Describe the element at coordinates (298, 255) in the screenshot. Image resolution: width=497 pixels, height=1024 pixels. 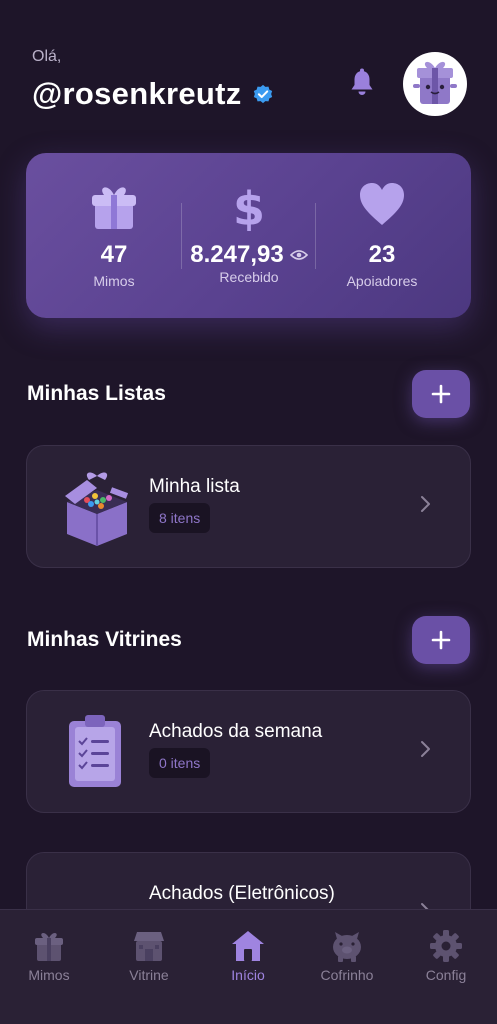
I see `eye-icon` at that location.